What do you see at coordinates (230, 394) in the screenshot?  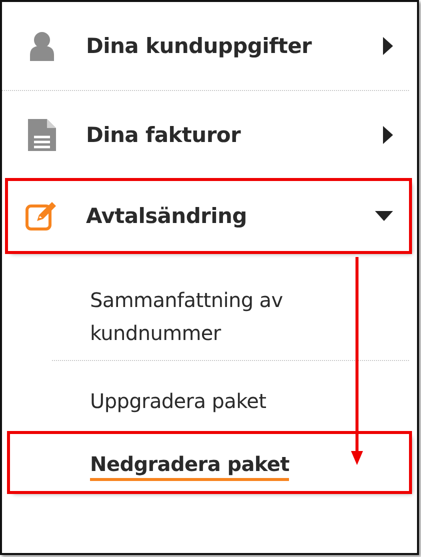 I see `submenu-item: Uppgradera paket` at bounding box center [230, 394].